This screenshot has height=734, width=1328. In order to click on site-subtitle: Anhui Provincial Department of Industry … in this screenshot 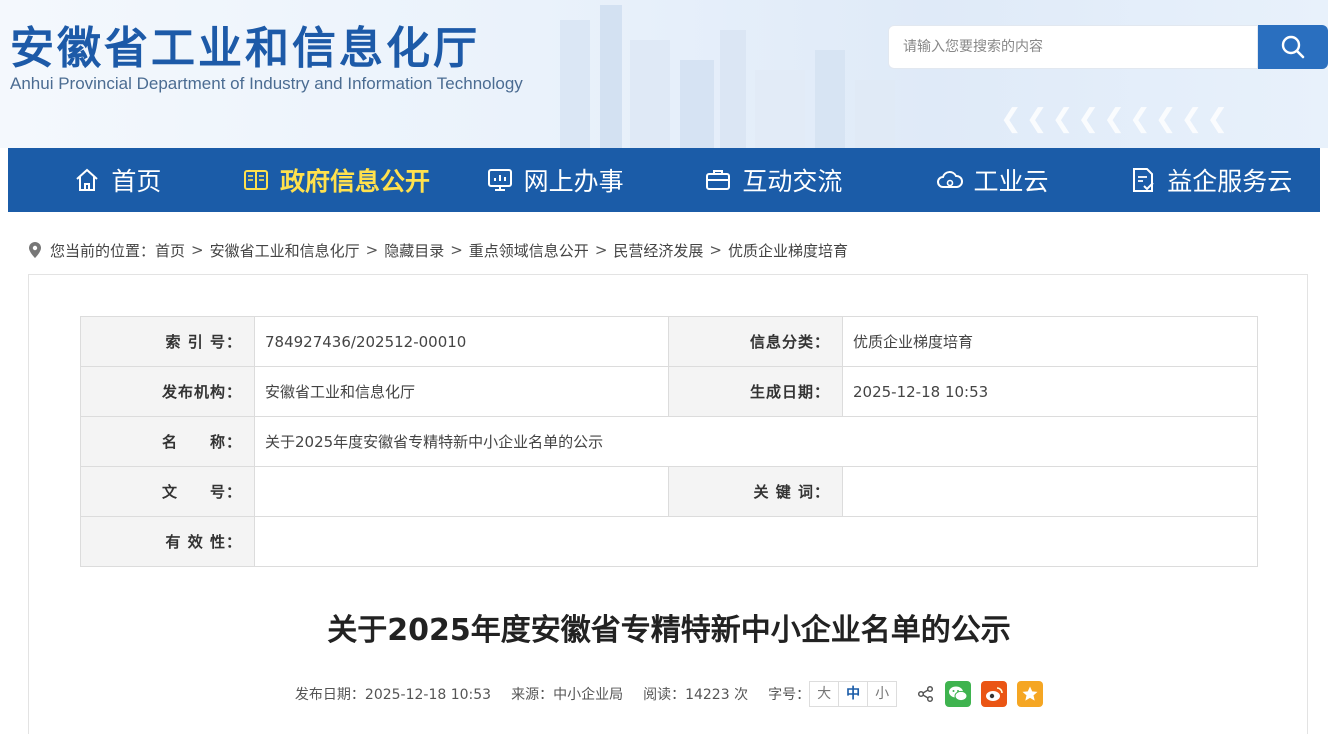, I will do `click(266, 83)`.